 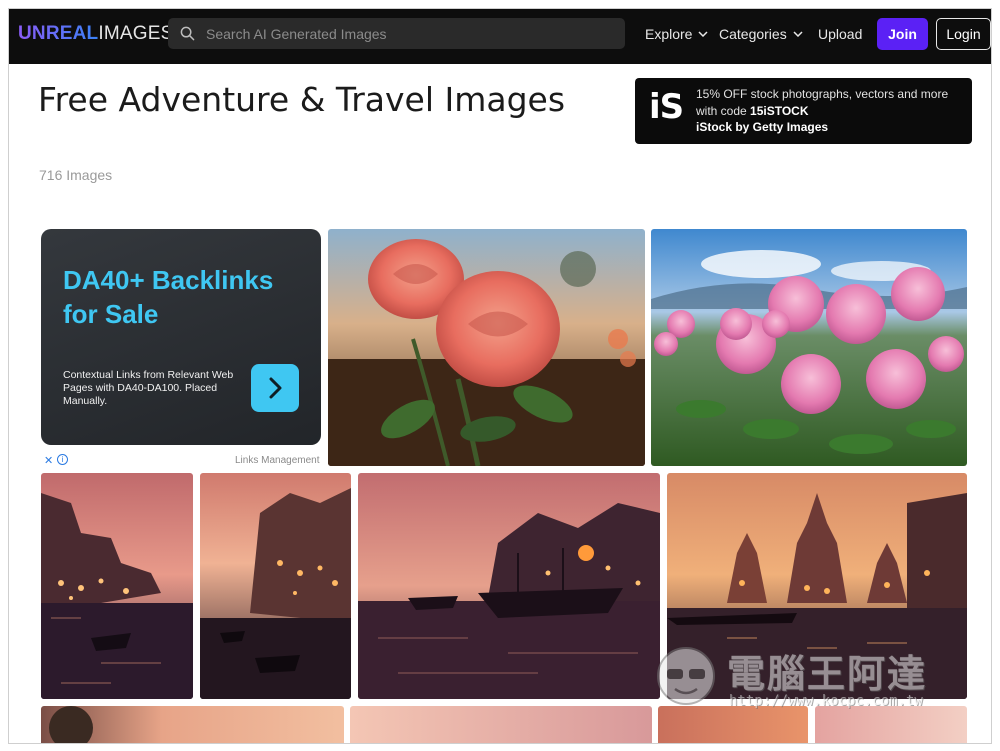 I want to click on site-watermark: 電腦王阿達 http://www.kocpc.com.tw, so click(x=811, y=677).